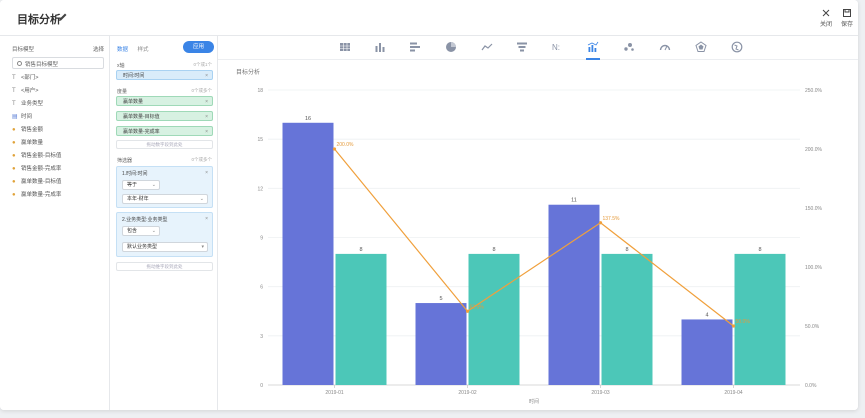  Describe the element at coordinates (141, 231) in the screenshot. I see `filter-operator-select: 包含 ⌄` at that location.